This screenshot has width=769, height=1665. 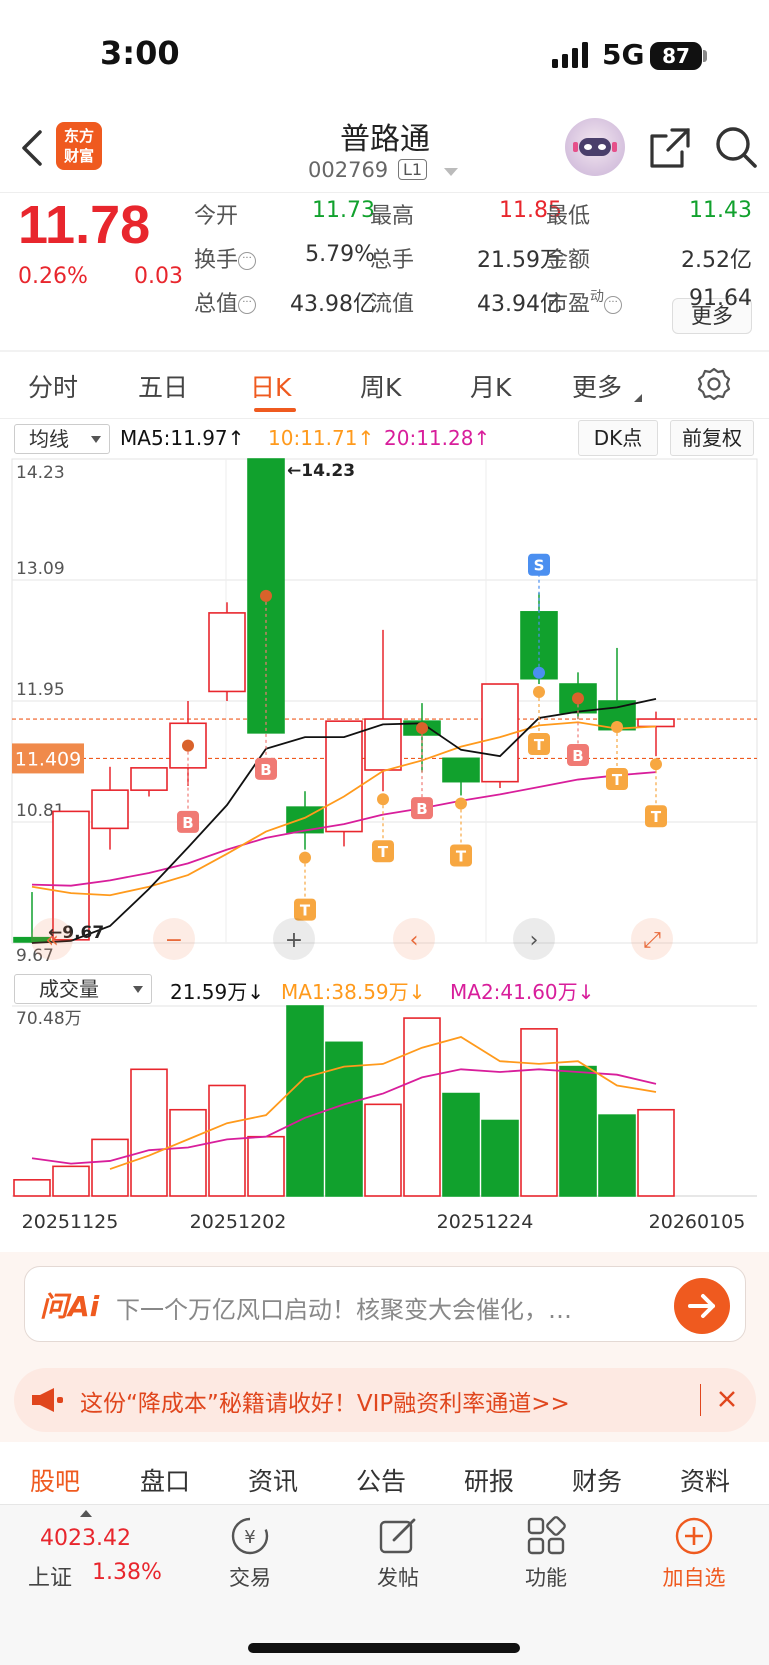 What do you see at coordinates (163, 386) in the screenshot?
I see `period-tab-1: 五日` at bounding box center [163, 386].